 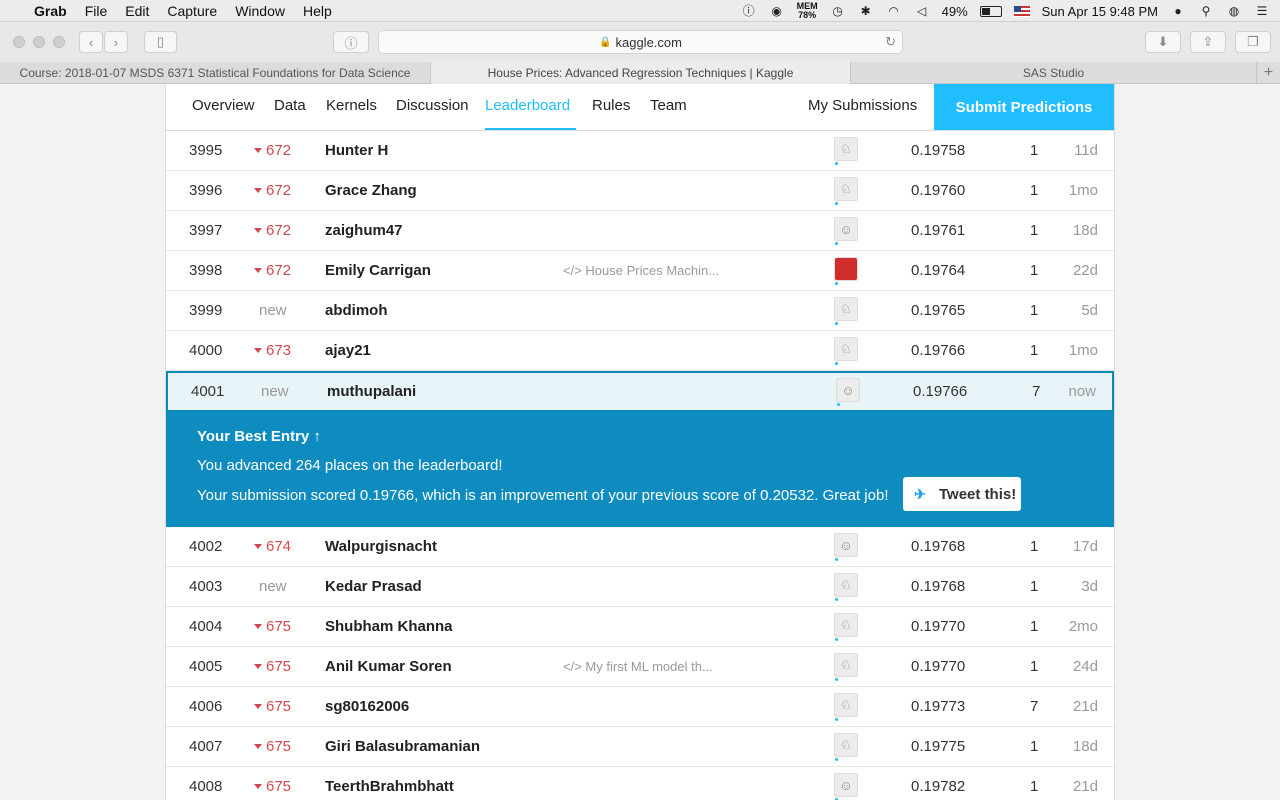 I want to click on battery-icon, so click(x=990, y=11).